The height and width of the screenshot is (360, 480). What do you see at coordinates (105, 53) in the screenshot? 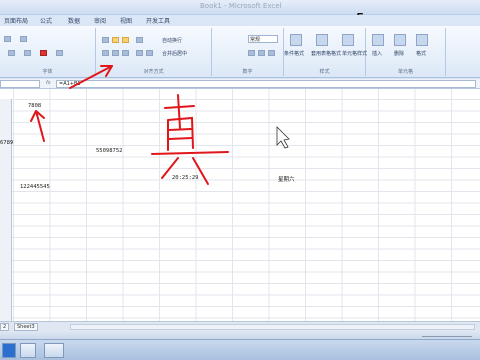
I see `align-left-button` at bounding box center [105, 53].